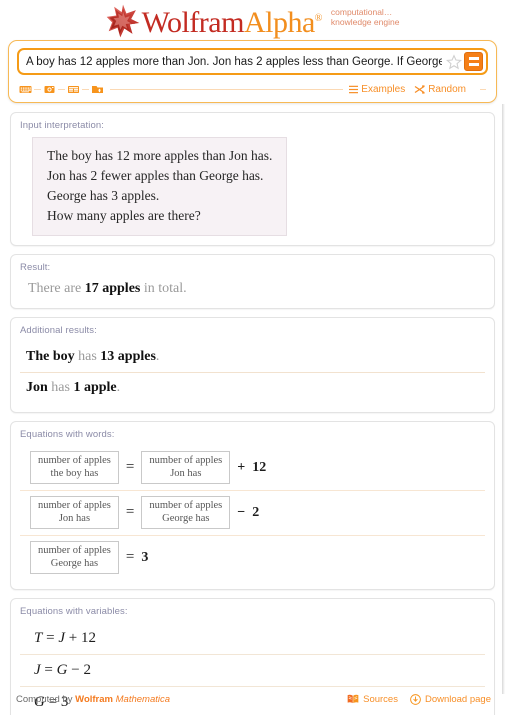  I want to click on keyboard-icon, so click(25, 89).